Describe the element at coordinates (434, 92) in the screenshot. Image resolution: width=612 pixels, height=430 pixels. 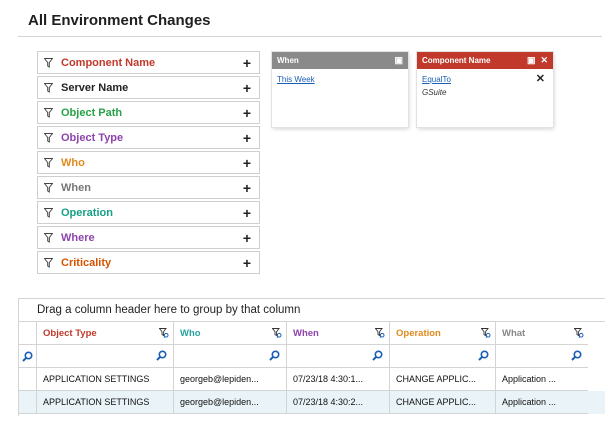
I see `filter-value: GSuite` at that location.